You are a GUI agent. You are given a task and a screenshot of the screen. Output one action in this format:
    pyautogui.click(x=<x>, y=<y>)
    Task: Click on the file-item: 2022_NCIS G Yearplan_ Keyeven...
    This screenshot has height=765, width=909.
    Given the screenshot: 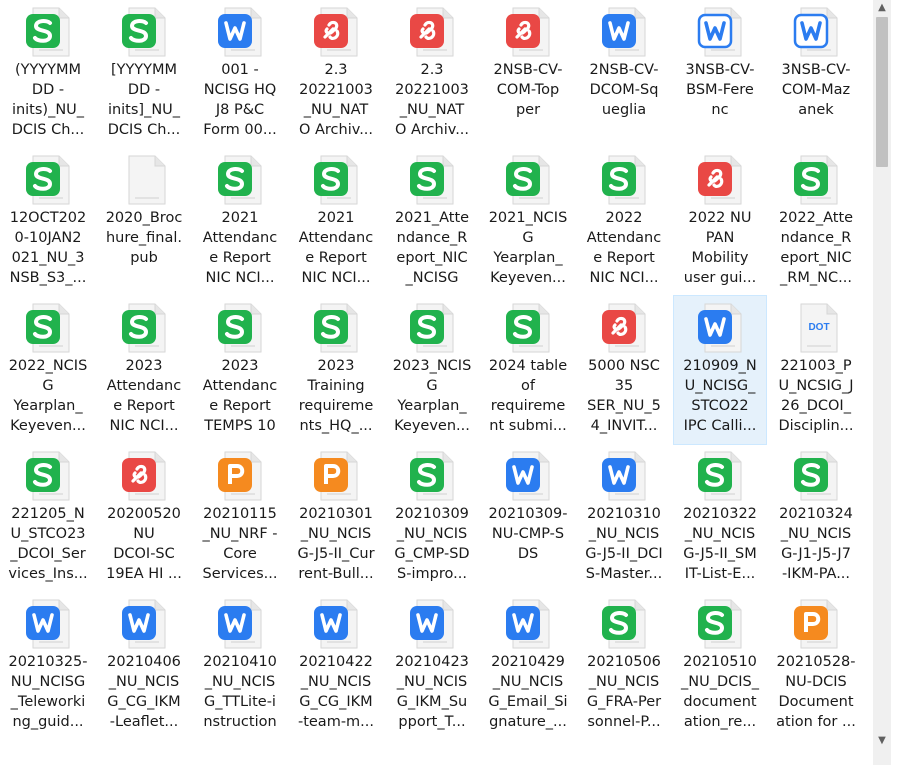 What is the action you would take?
    pyautogui.click(x=48, y=370)
    